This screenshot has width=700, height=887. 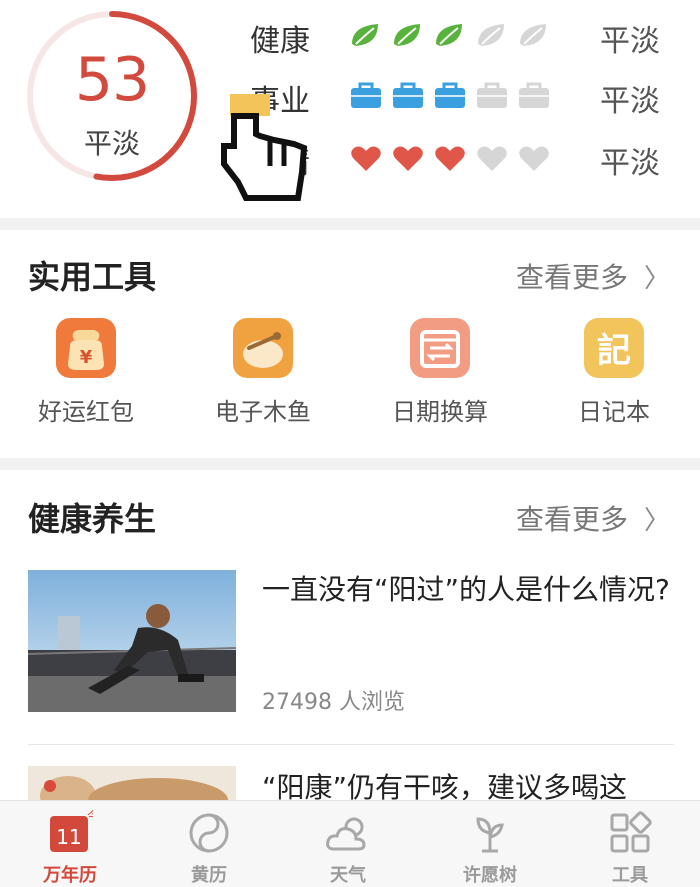 I want to click on weather-icon, so click(x=348, y=833).